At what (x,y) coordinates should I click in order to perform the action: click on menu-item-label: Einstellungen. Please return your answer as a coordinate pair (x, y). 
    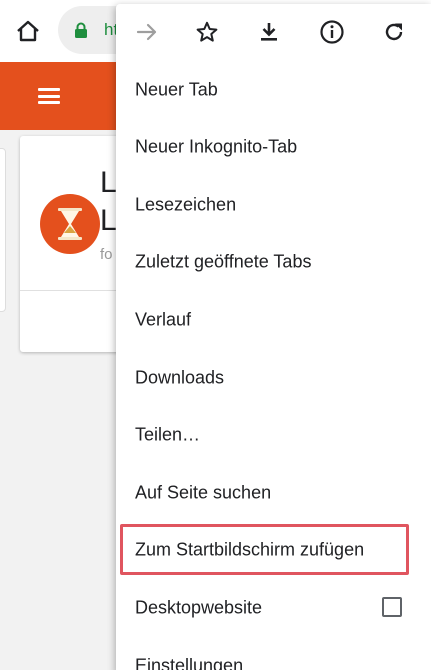
    Looking at the image, I should click on (189, 662).